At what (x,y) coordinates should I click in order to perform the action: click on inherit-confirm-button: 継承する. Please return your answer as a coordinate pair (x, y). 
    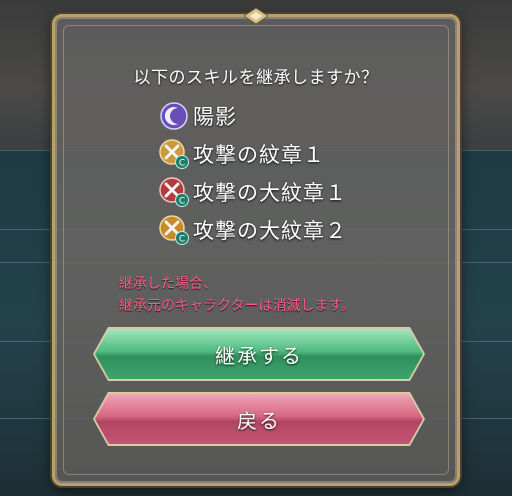
    Looking at the image, I should click on (259, 354).